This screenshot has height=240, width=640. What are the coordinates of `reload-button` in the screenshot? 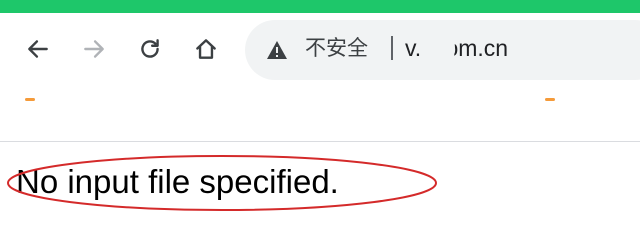 It's located at (150, 49).